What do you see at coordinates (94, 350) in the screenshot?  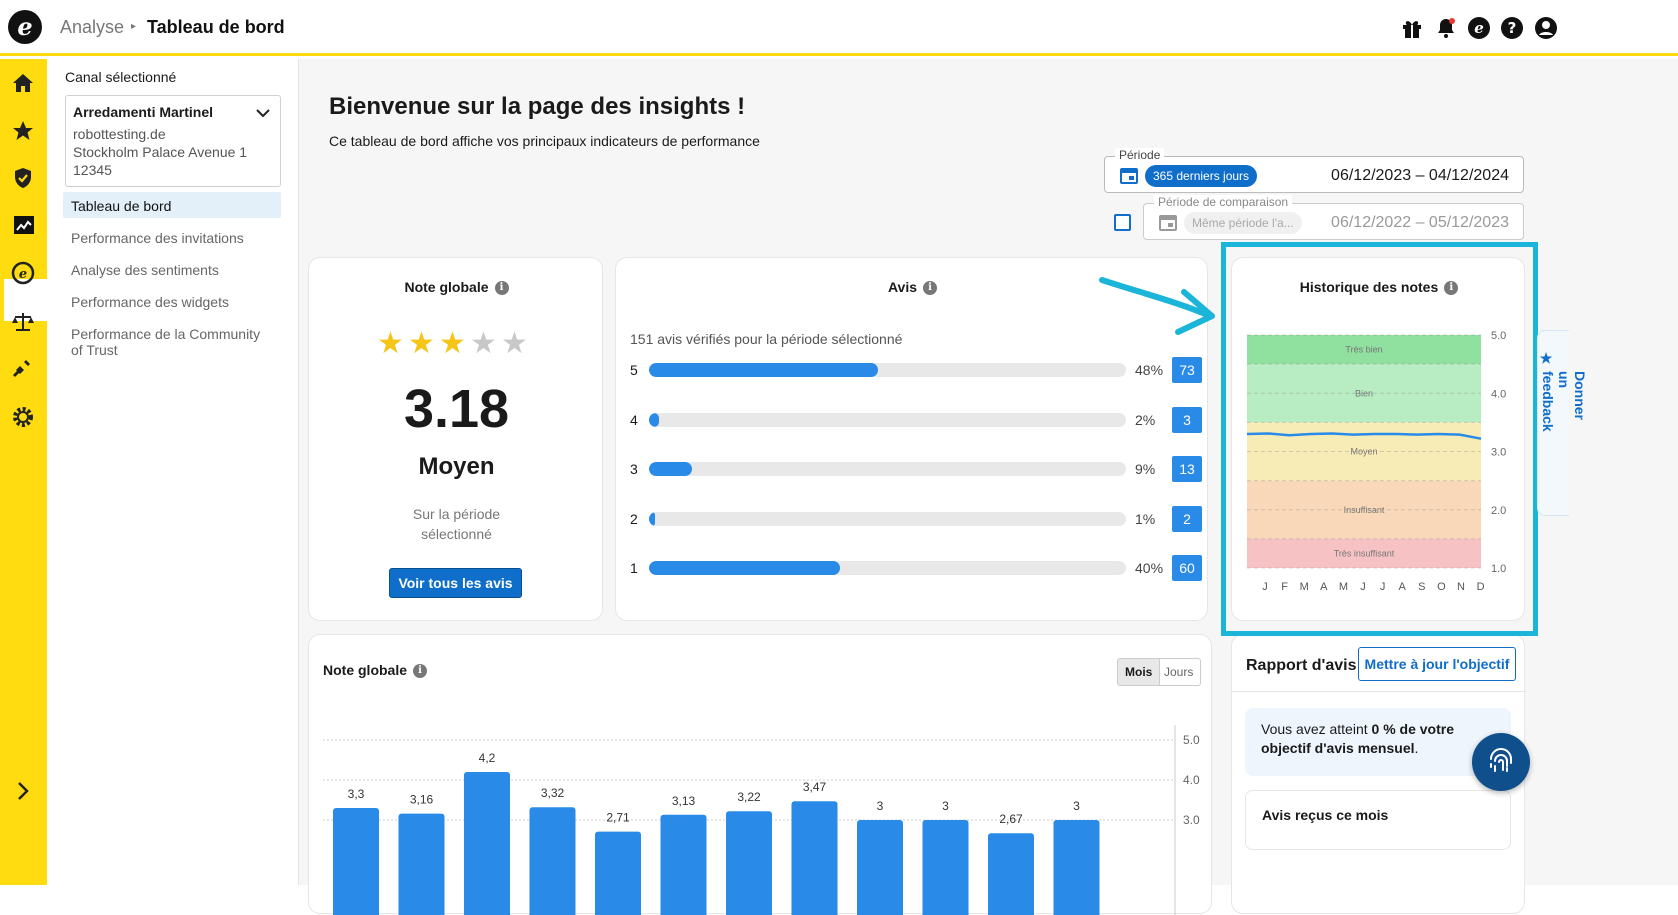 I see `nav-item-community-line2: of Trust` at bounding box center [94, 350].